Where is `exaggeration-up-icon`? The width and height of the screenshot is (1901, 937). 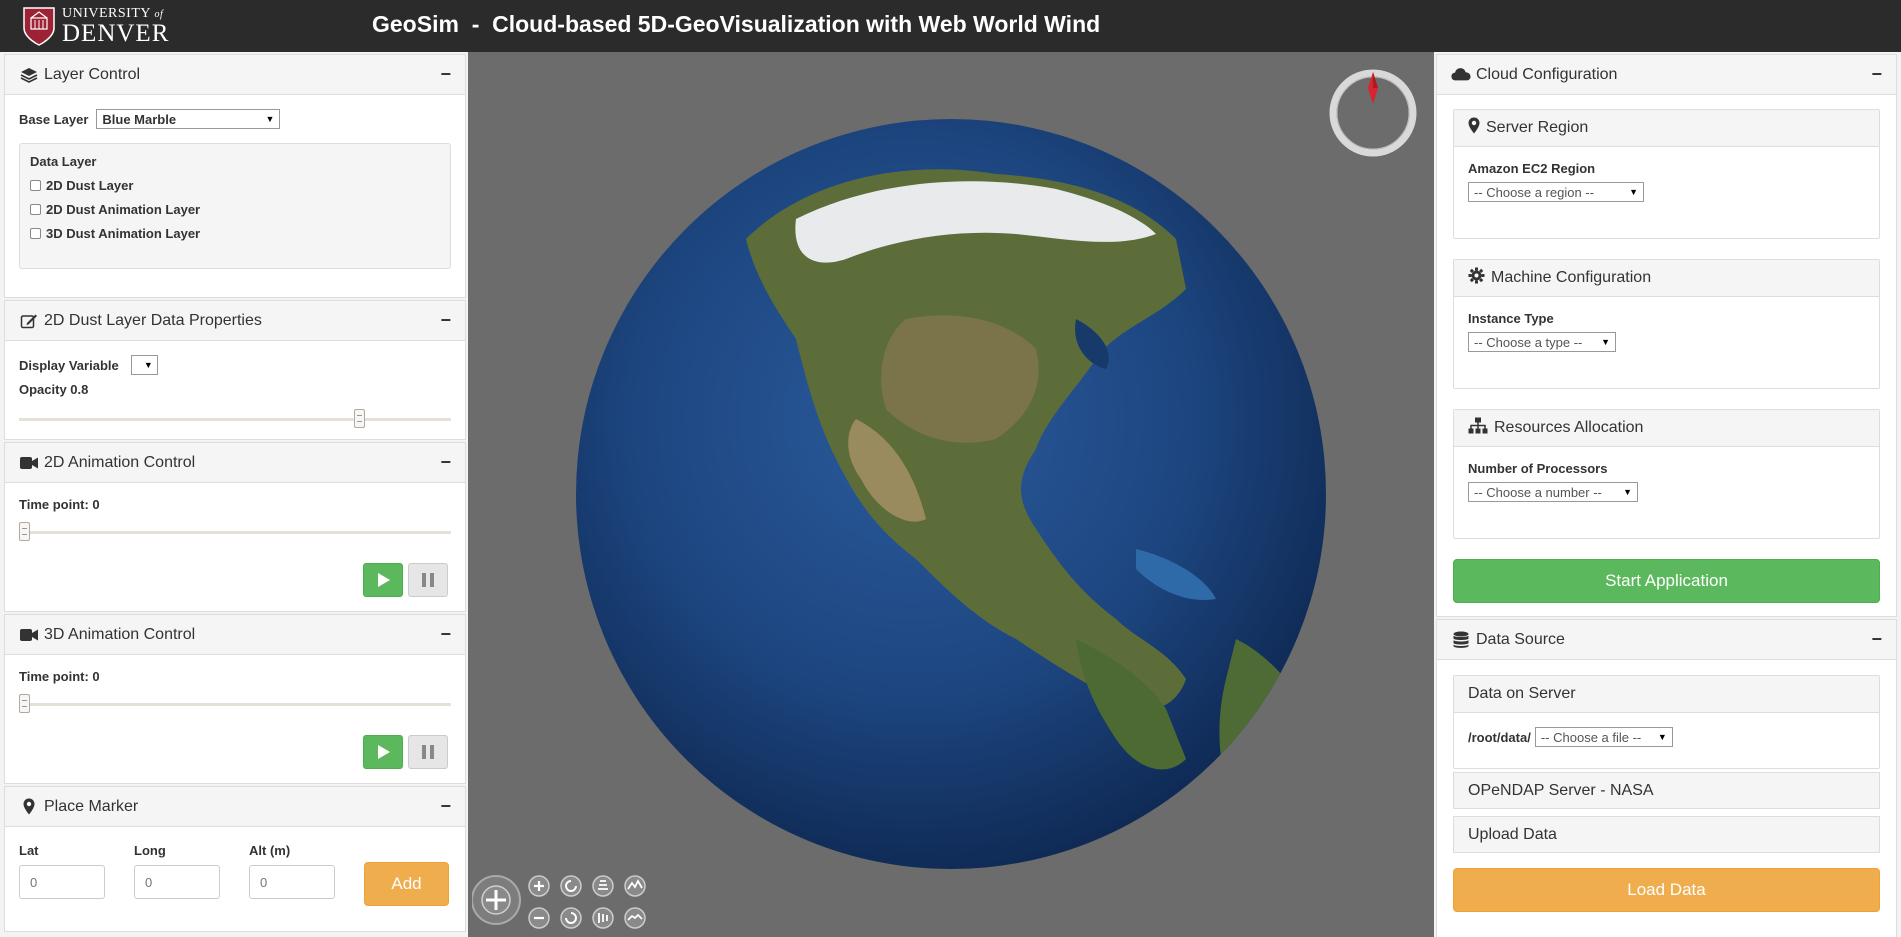
exaggeration-up-icon is located at coordinates (635, 886).